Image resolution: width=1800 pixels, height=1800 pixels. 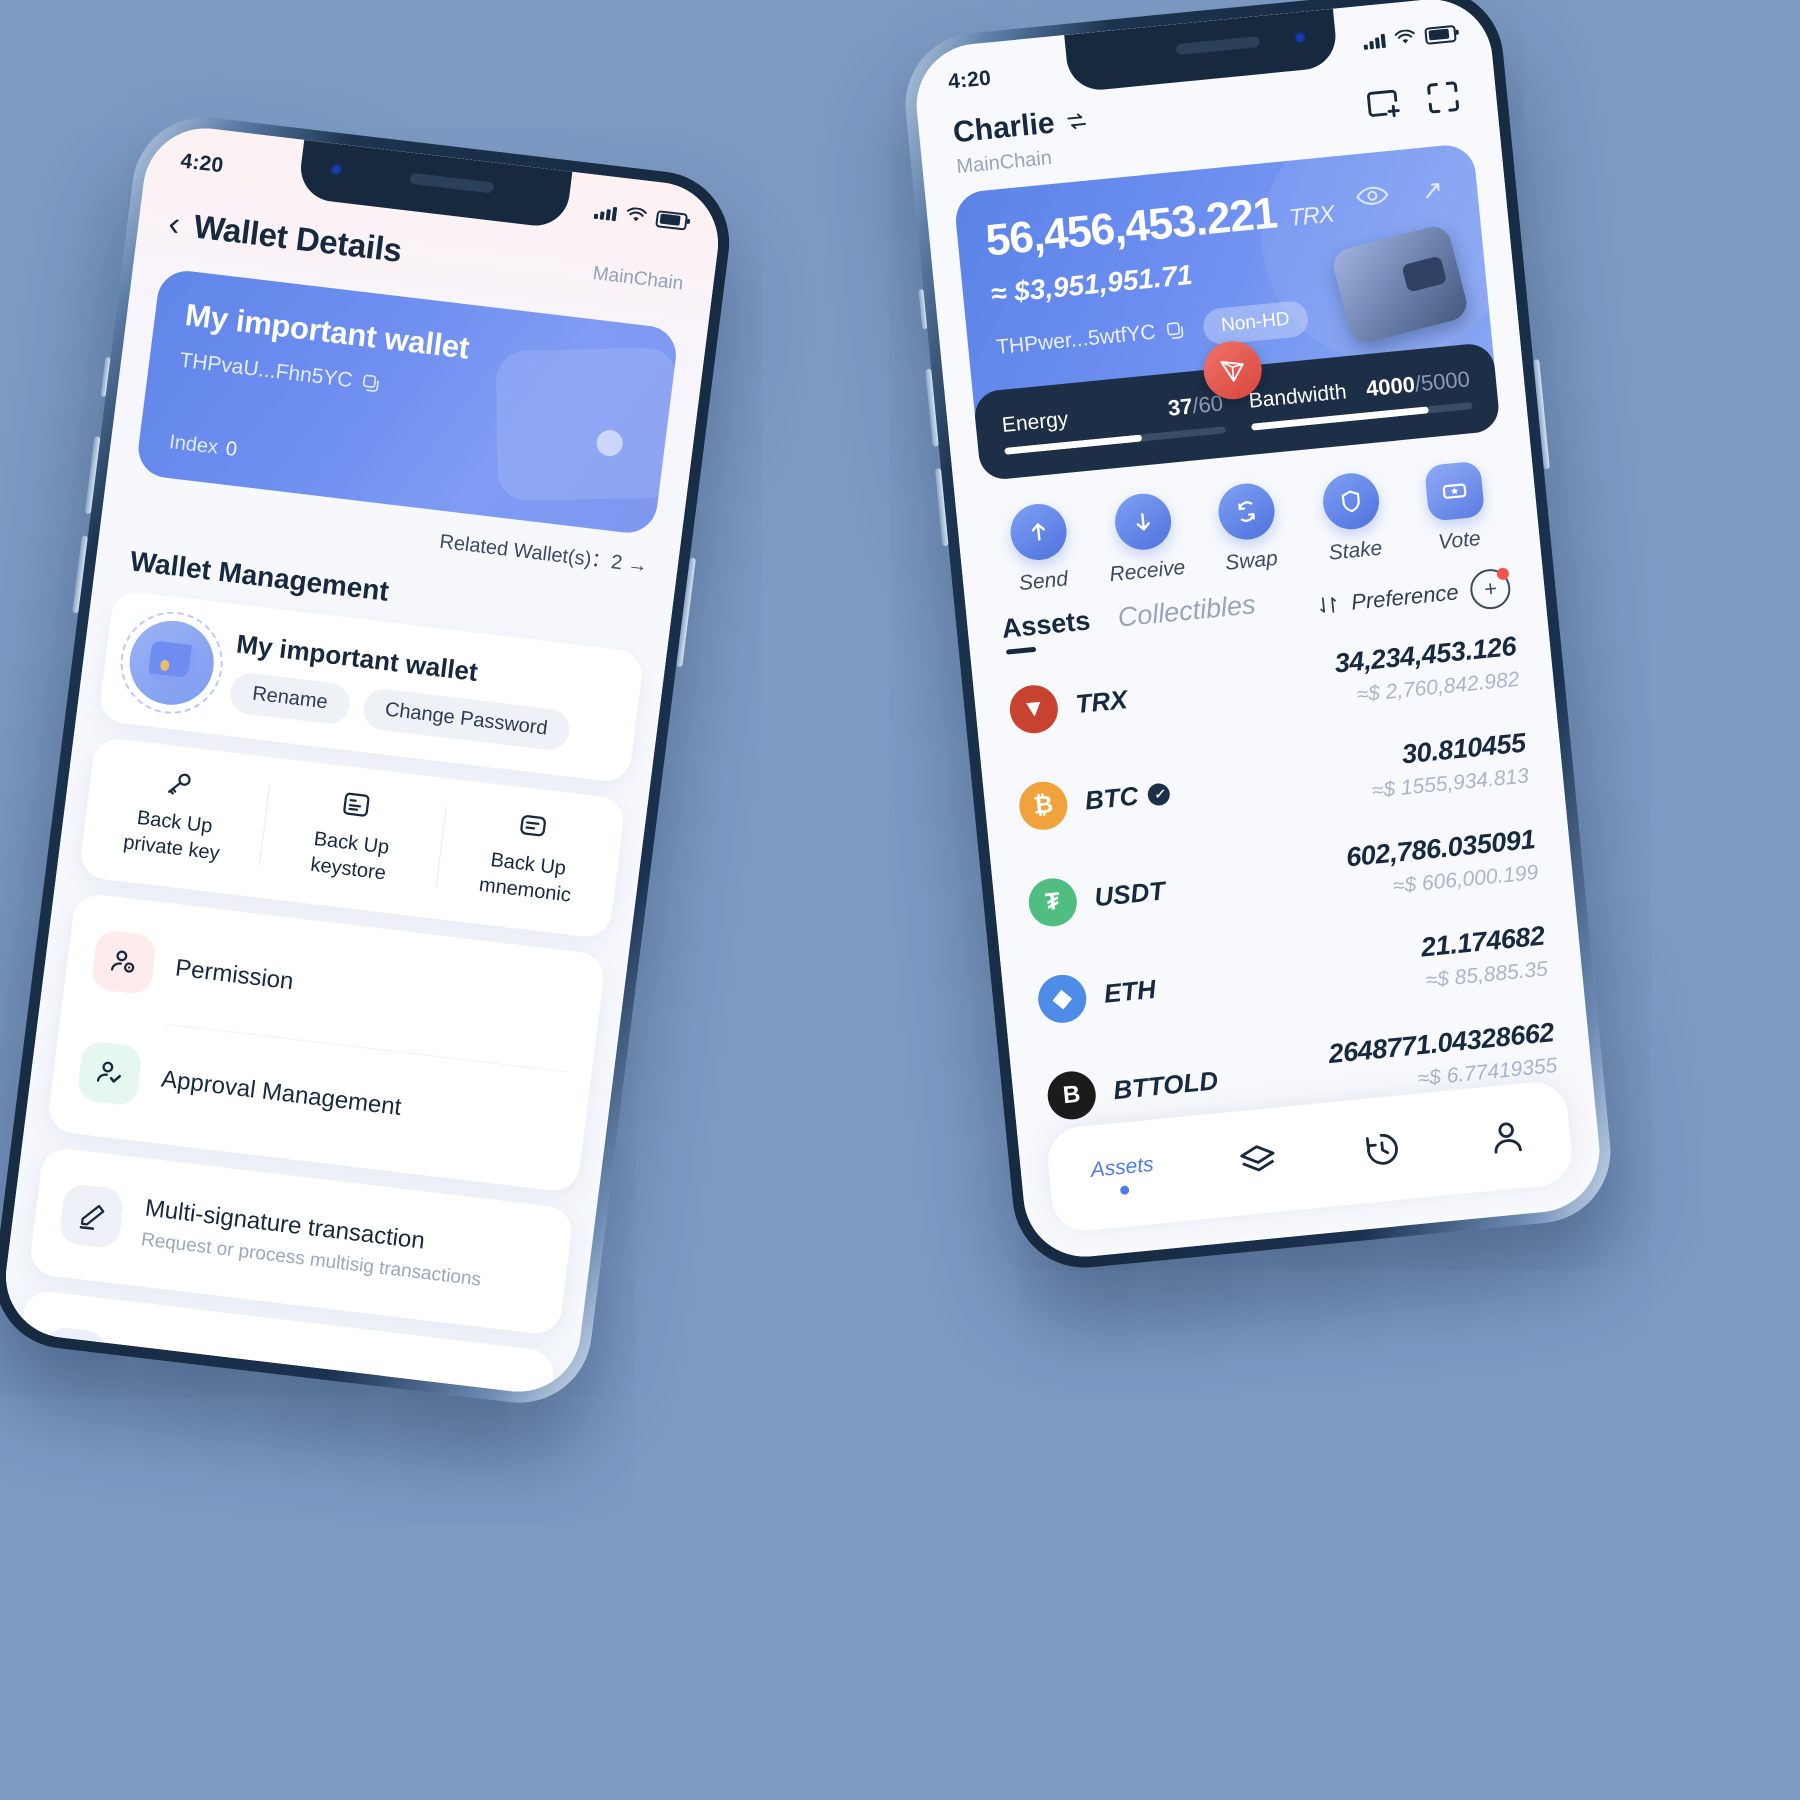 What do you see at coordinates (605, 212) in the screenshot?
I see `cellular-signal-icon` at bounding box center [605, 212].